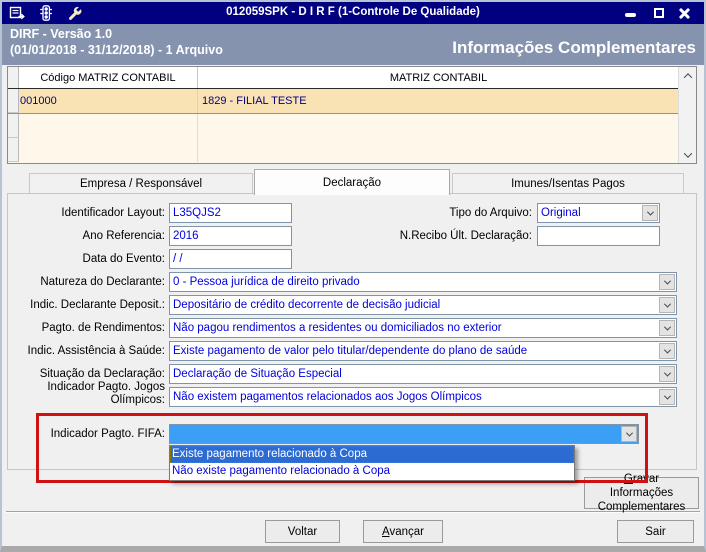 The width and height of the screenshot is (706, 552). I want to click on cell-matriz: 1829 - FILIAL TESTE, so click(254, 101).